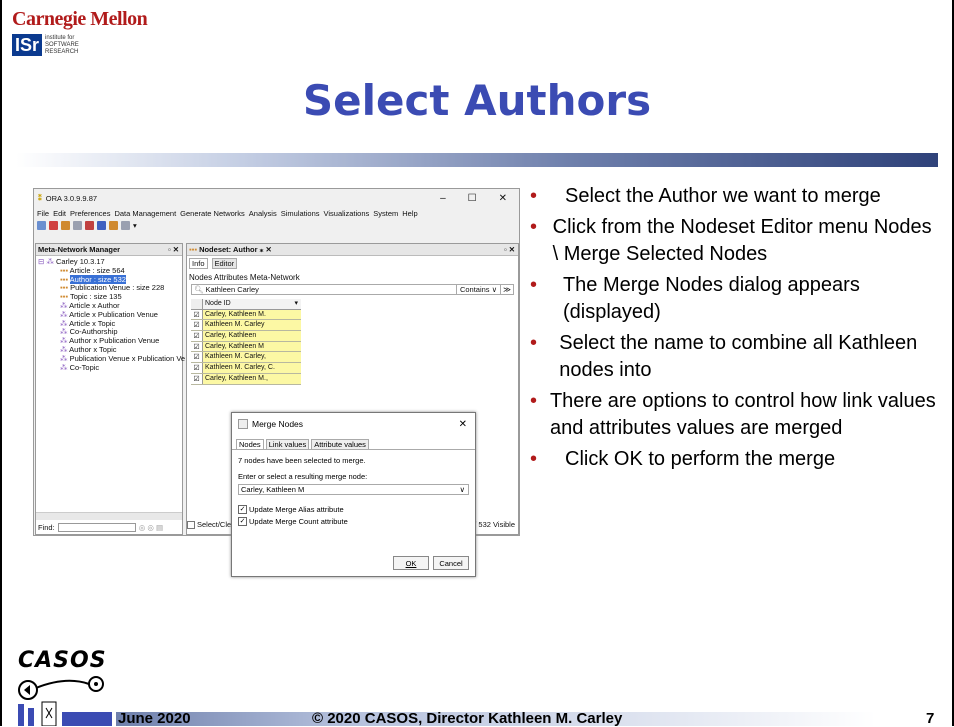 Image resolution: width=954 pixels, height=727 pixels. Describe the element at coordinates (477, 160) in the screenshot. I see `header-divider` at that location.